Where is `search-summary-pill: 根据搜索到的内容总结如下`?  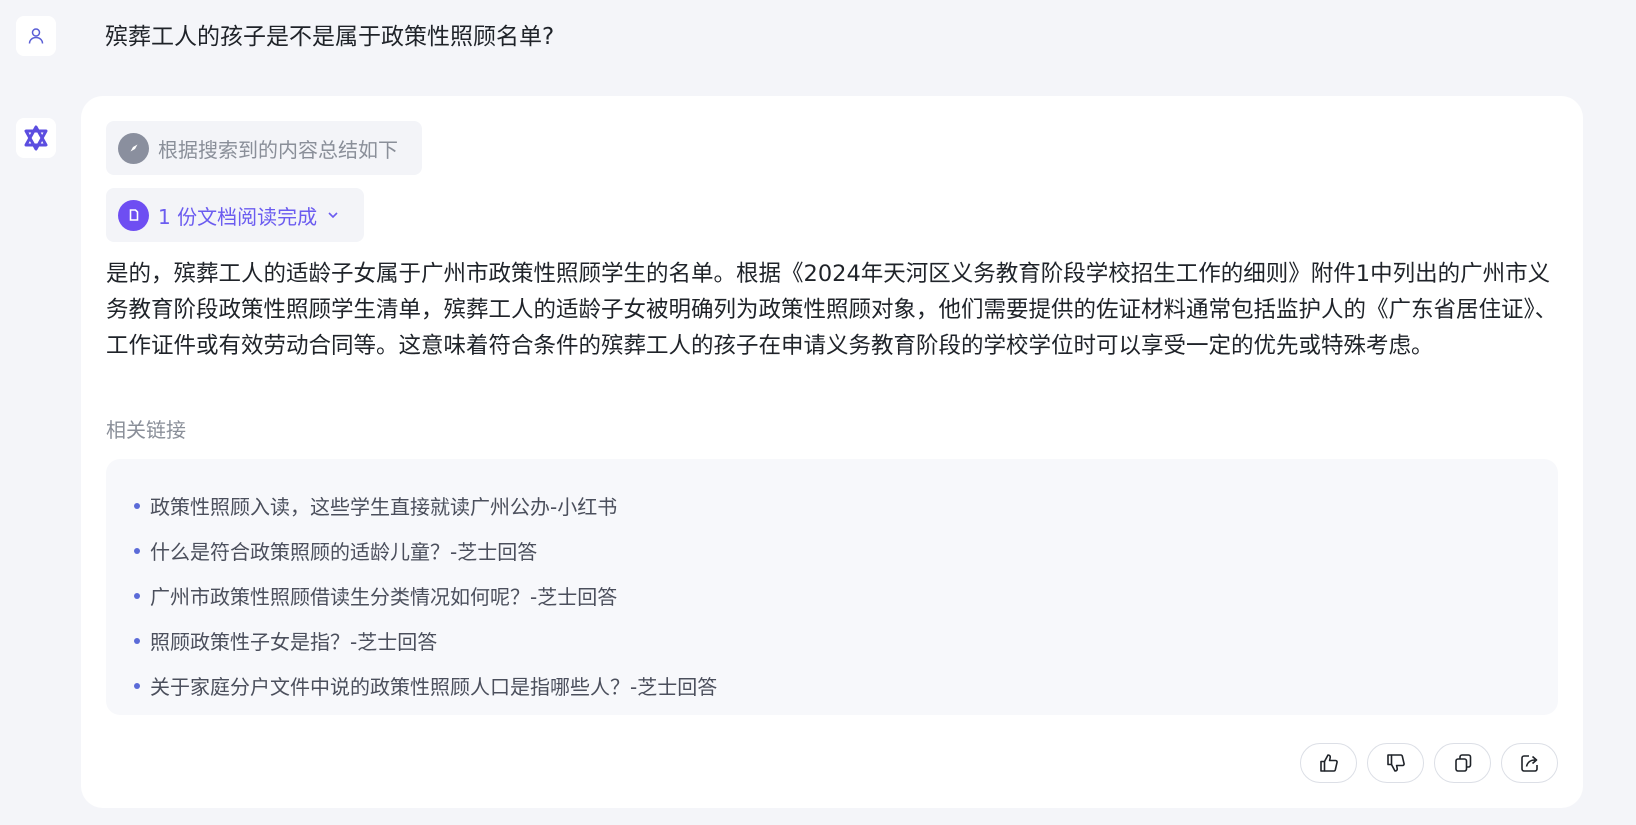 search-summary-pill: 根据搜索到的内容总结如下 is located at coordinates (264, 148).